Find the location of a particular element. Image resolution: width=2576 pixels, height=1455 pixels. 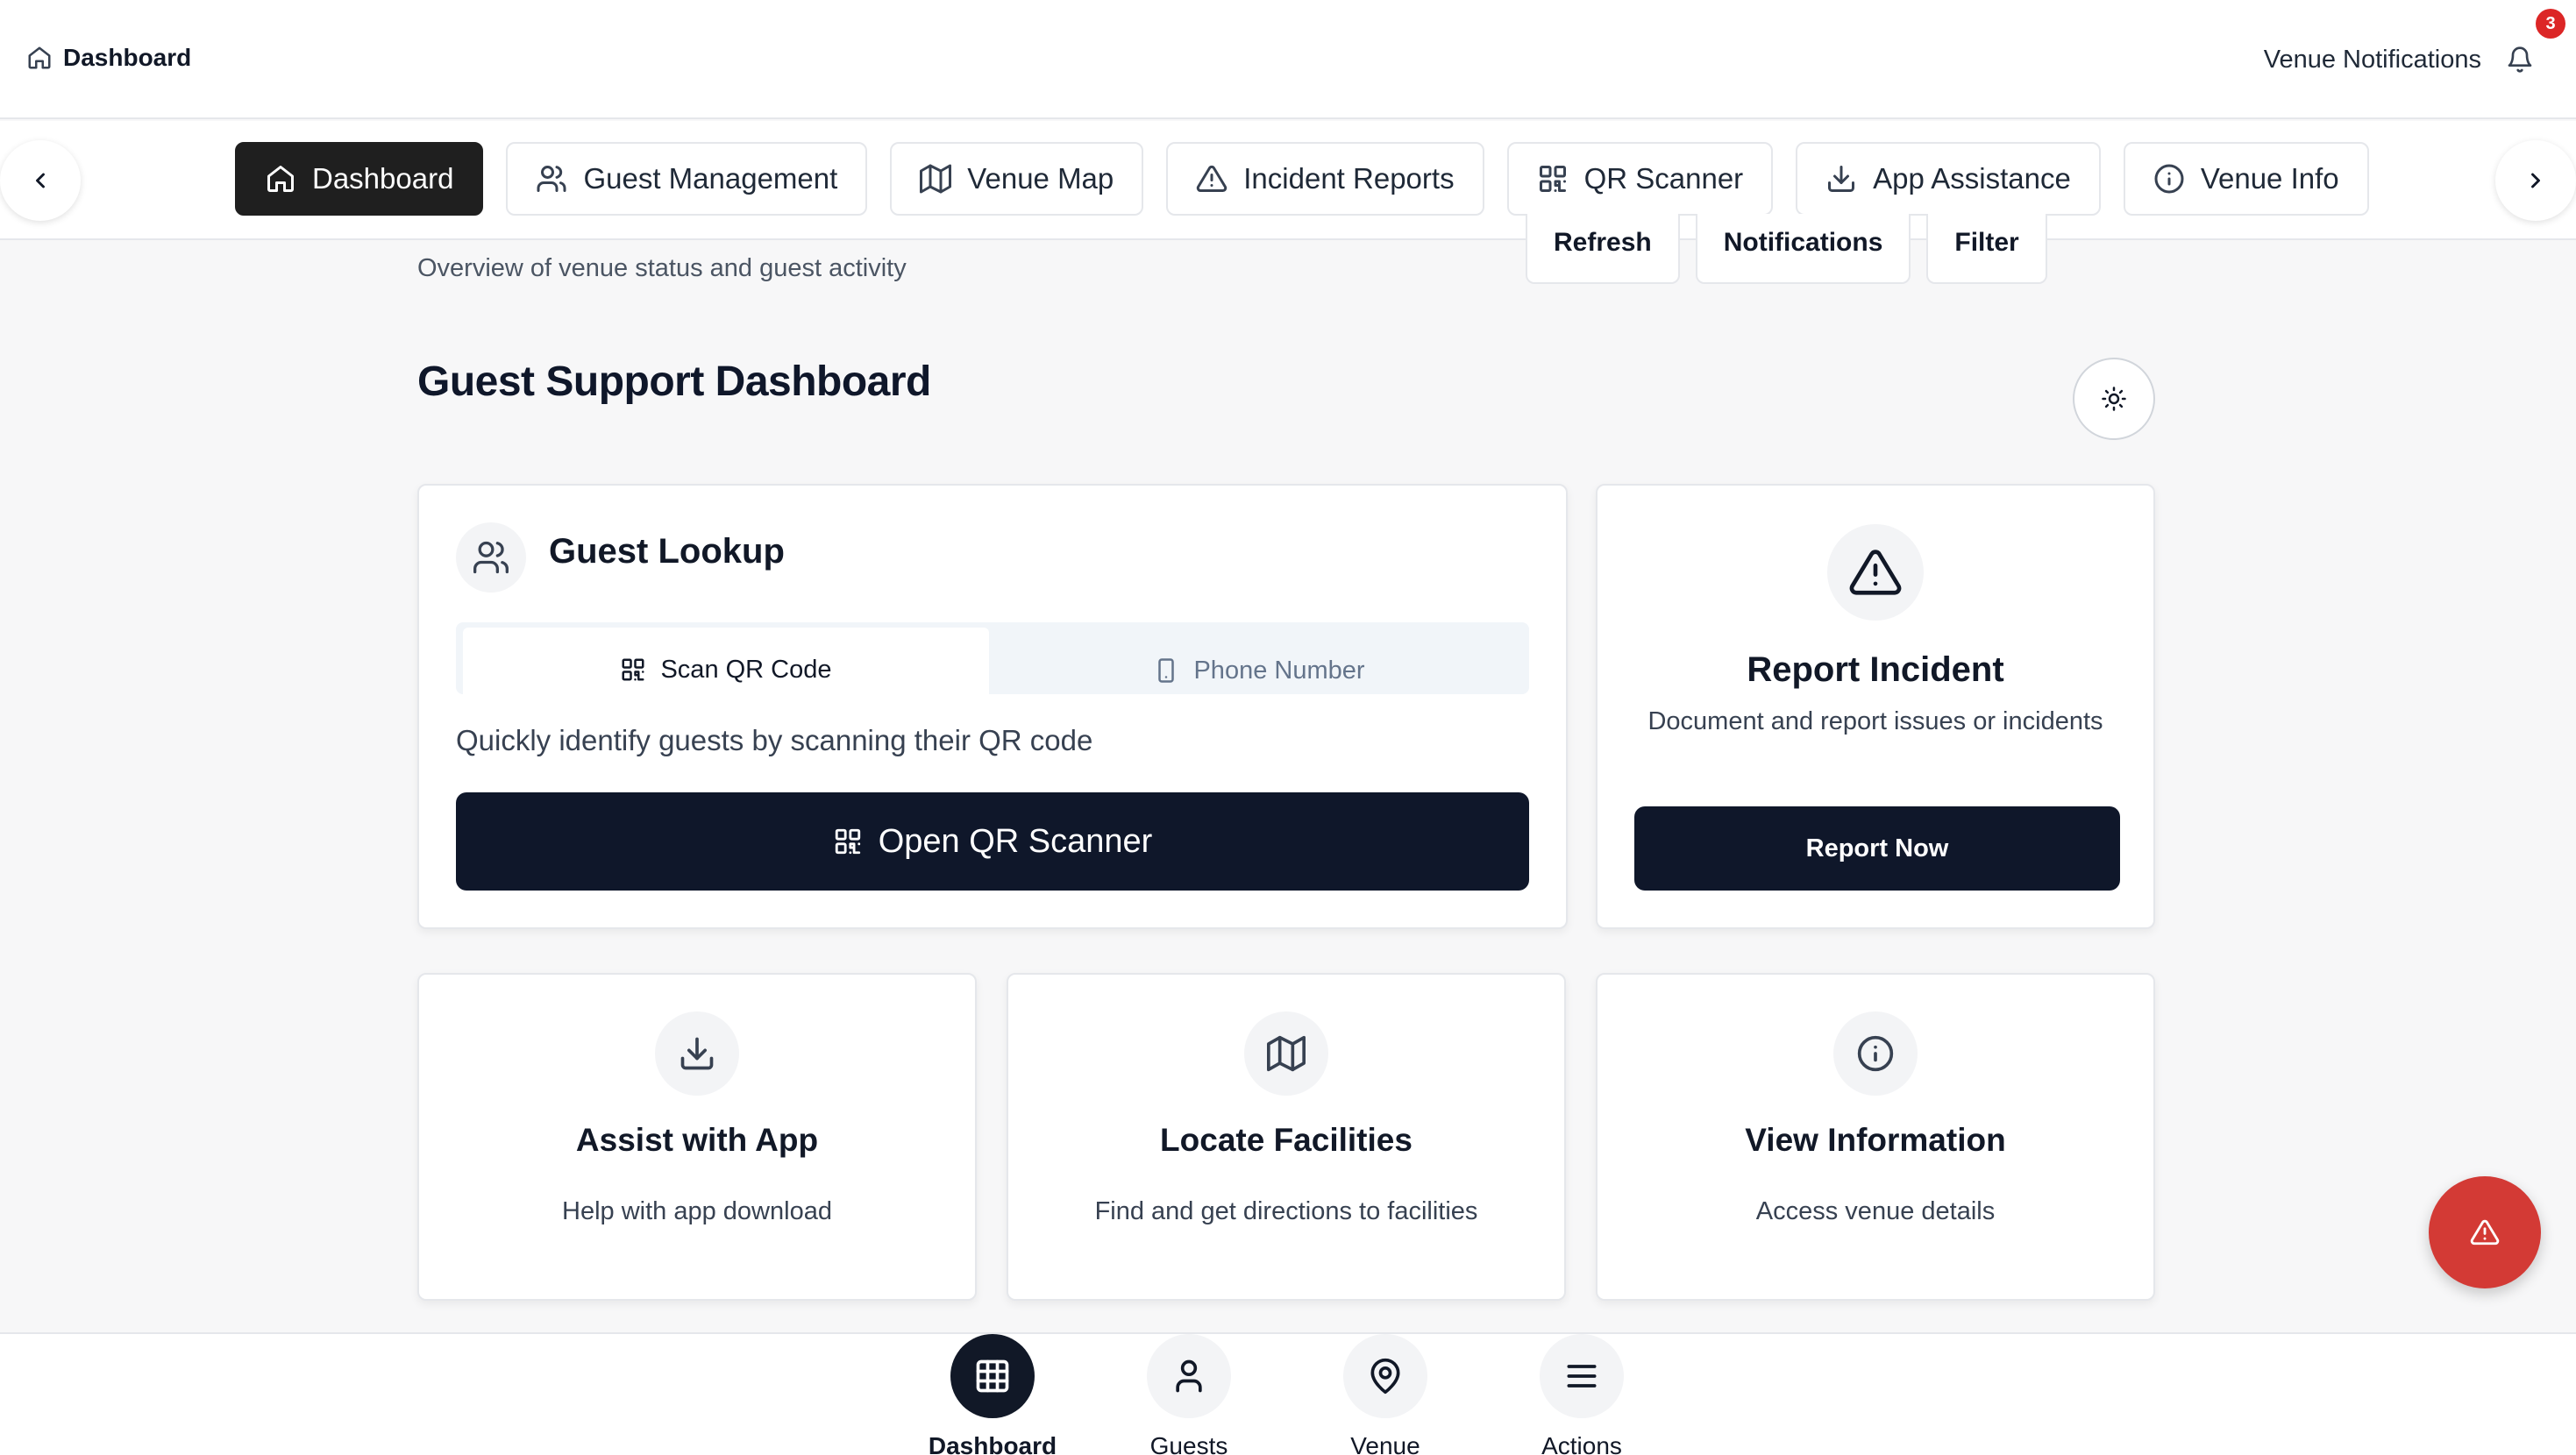

assist-with-app-card: Assist with App Help with app download is located at coordinates (697, 1137).